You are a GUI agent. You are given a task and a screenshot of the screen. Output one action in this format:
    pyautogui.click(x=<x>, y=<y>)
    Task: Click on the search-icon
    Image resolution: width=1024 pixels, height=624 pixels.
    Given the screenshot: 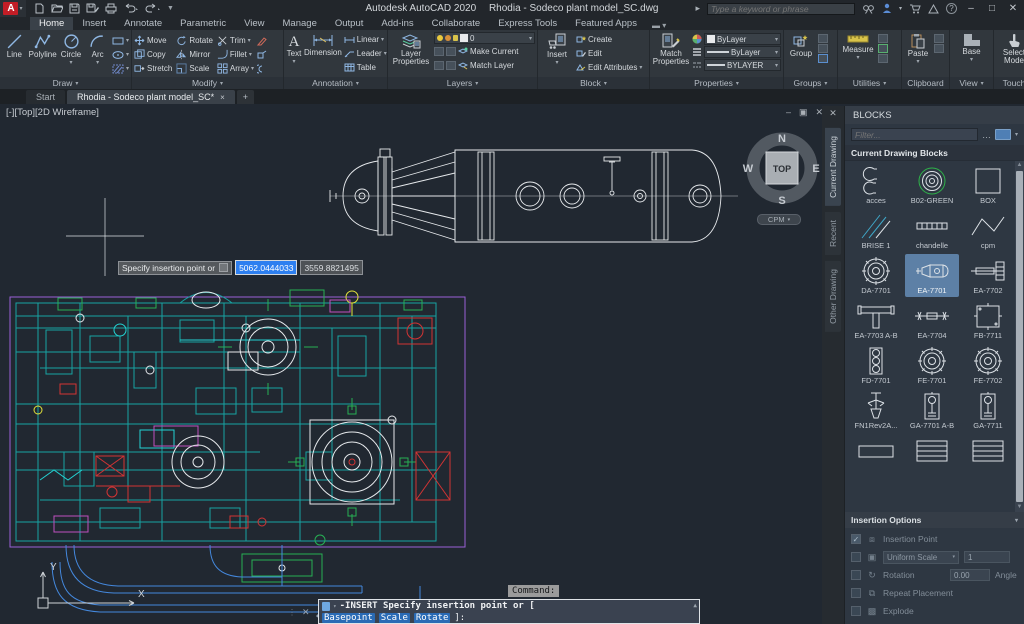 What is the action you would take?
    pyautogui.click(x=868, y=9)
    